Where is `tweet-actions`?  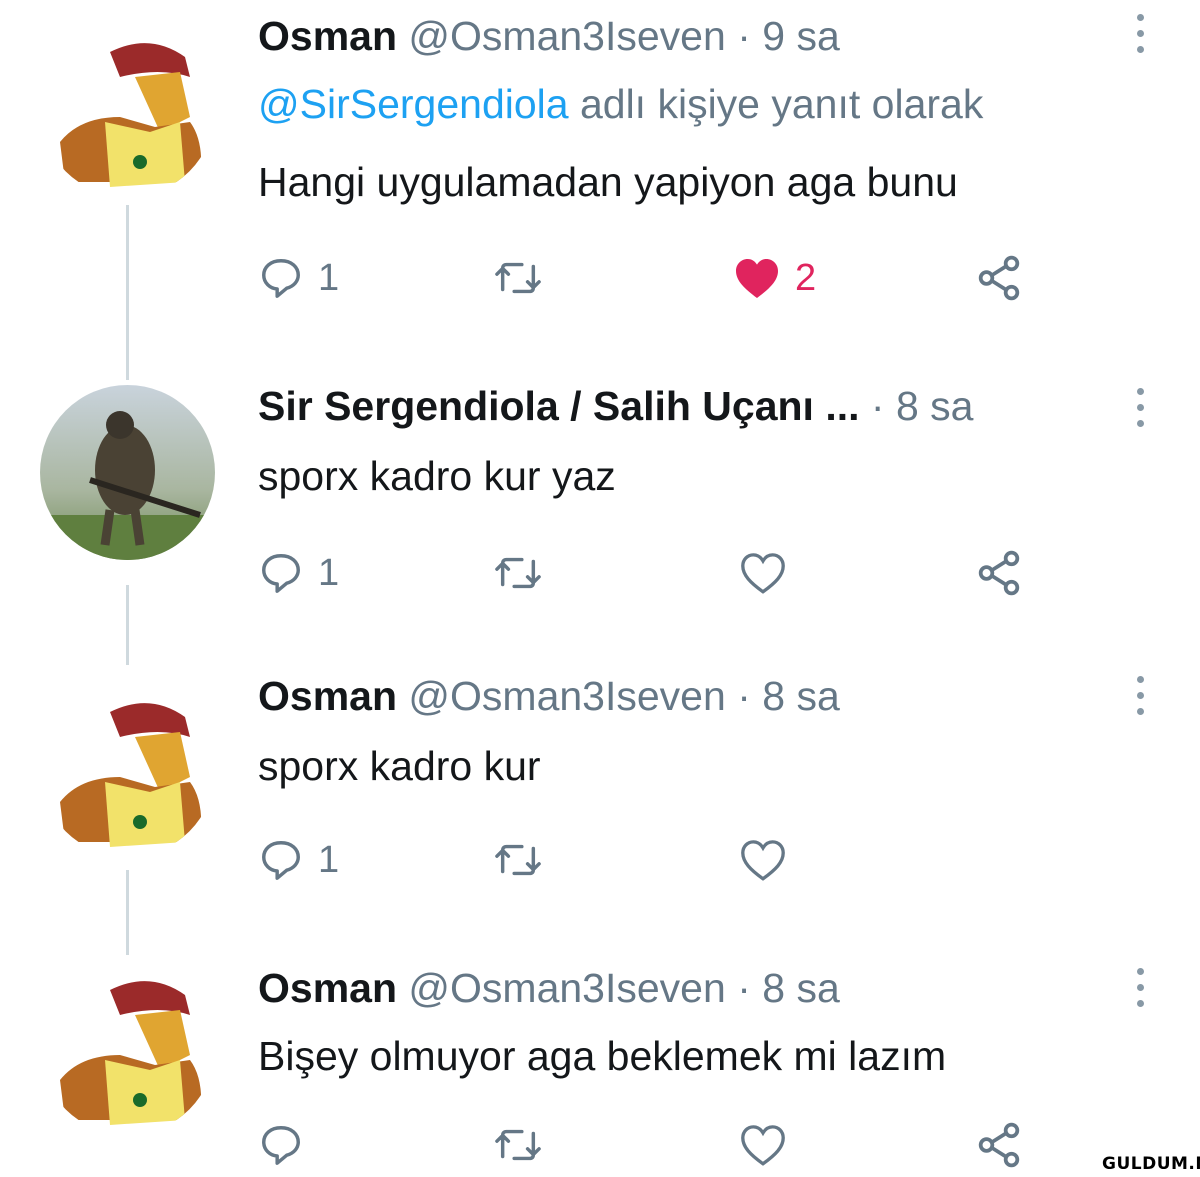
tweet-actions is located at coordinates (658, 1145).